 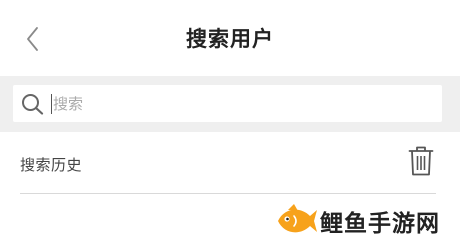 What do you see at coordinates (228, 193) in the screenshot?
I see `history-divider` at bounding box center [228, 193].